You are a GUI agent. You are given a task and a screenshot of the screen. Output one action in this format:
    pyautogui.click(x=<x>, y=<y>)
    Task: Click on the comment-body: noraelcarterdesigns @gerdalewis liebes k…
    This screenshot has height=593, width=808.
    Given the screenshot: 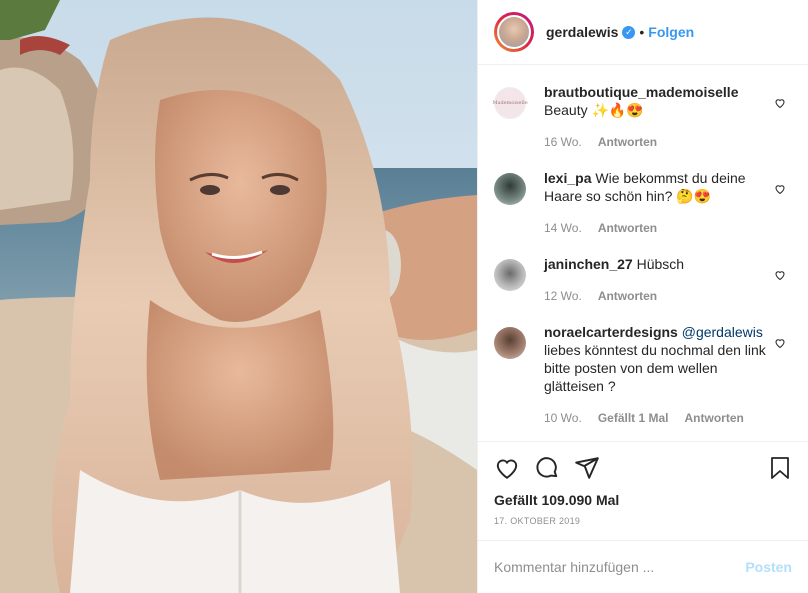 What is the action you would take?
    pyautogui.click(x=668, y=382)
    